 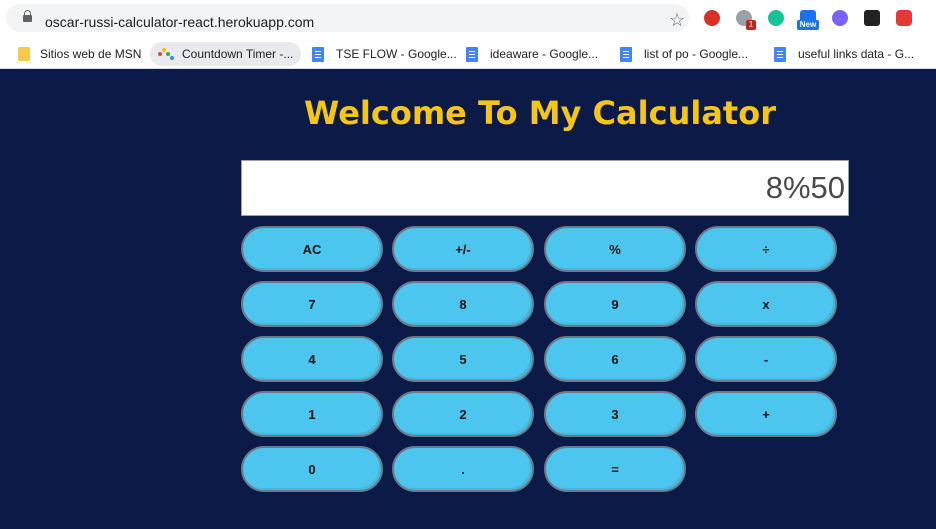 I want to click on extension-new-badge: New, so click(x=808, y=25).